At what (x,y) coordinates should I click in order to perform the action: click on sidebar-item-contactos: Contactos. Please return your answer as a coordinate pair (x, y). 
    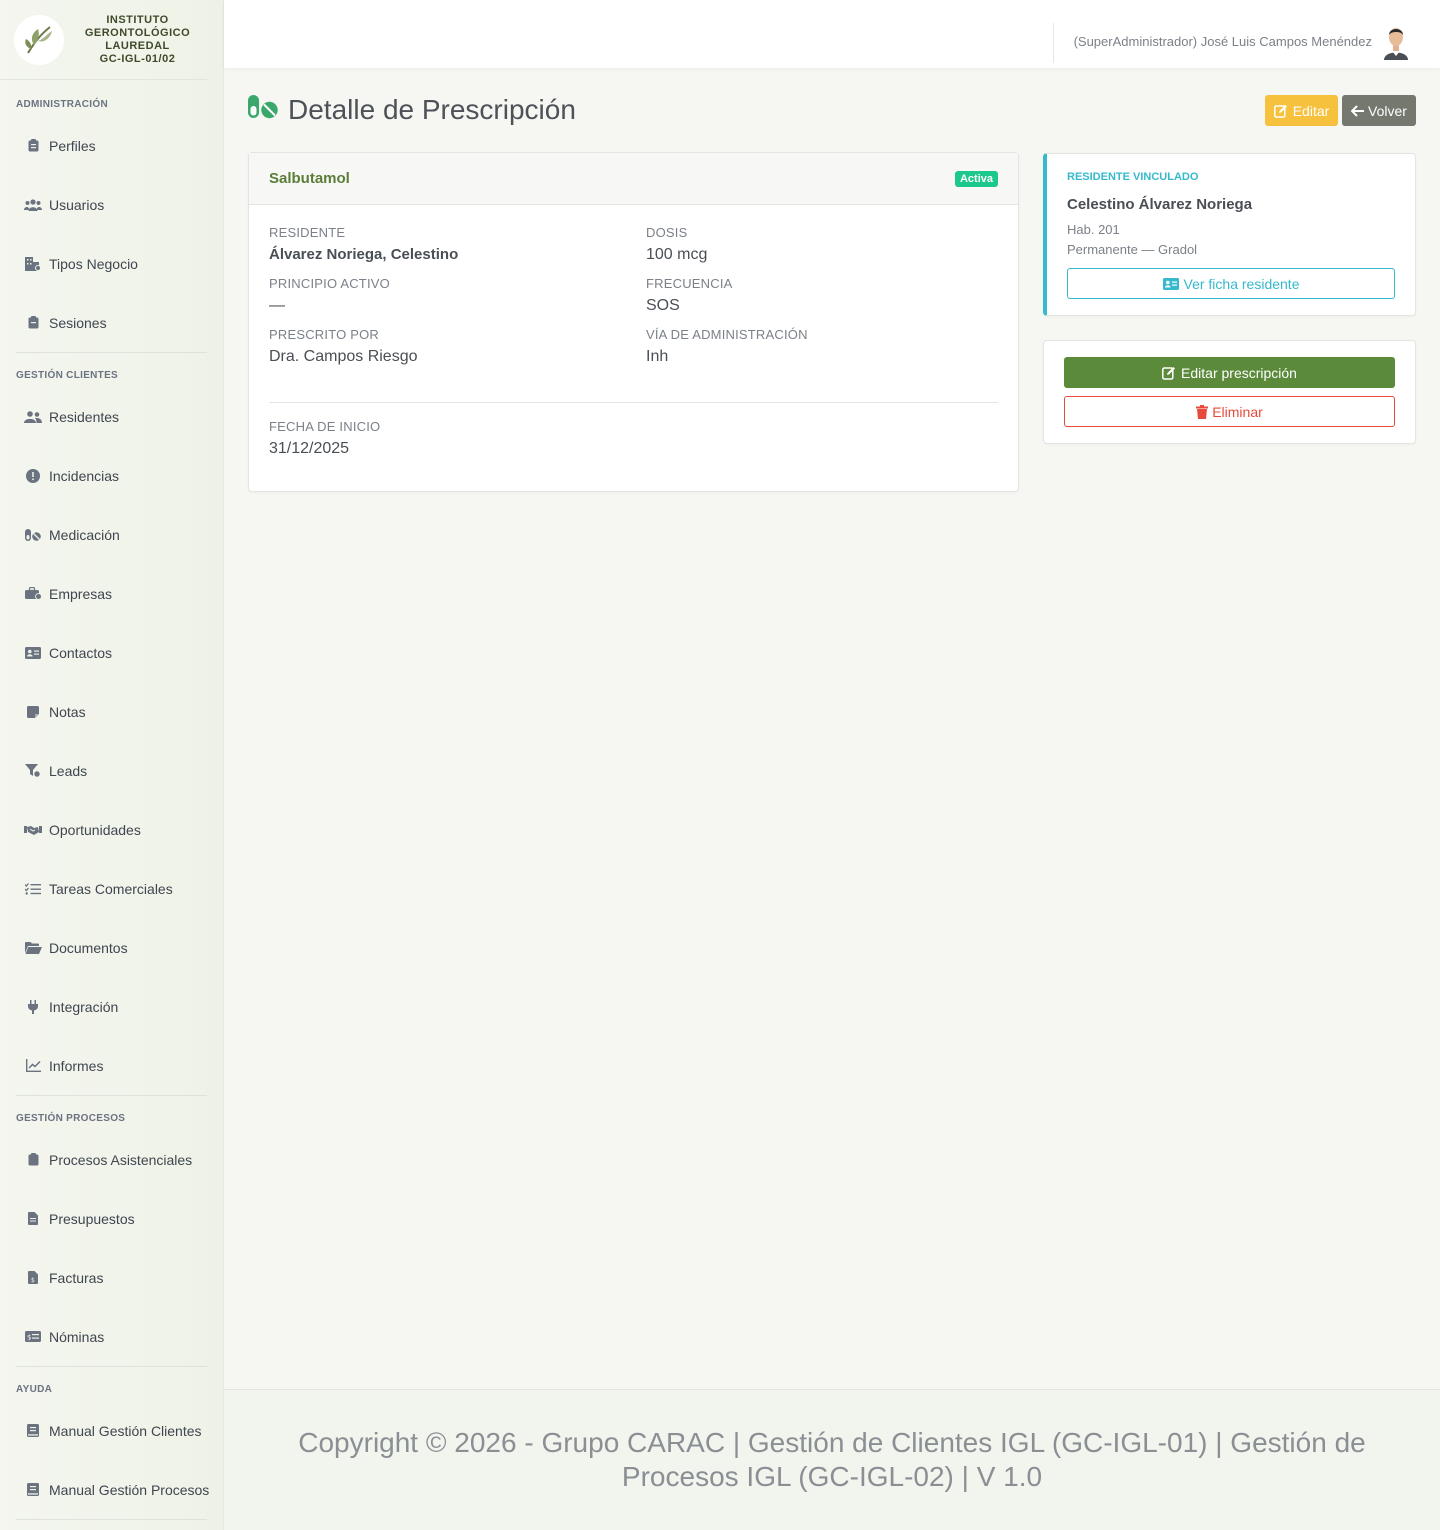
    Looking at the image, I should click on (111, 652).